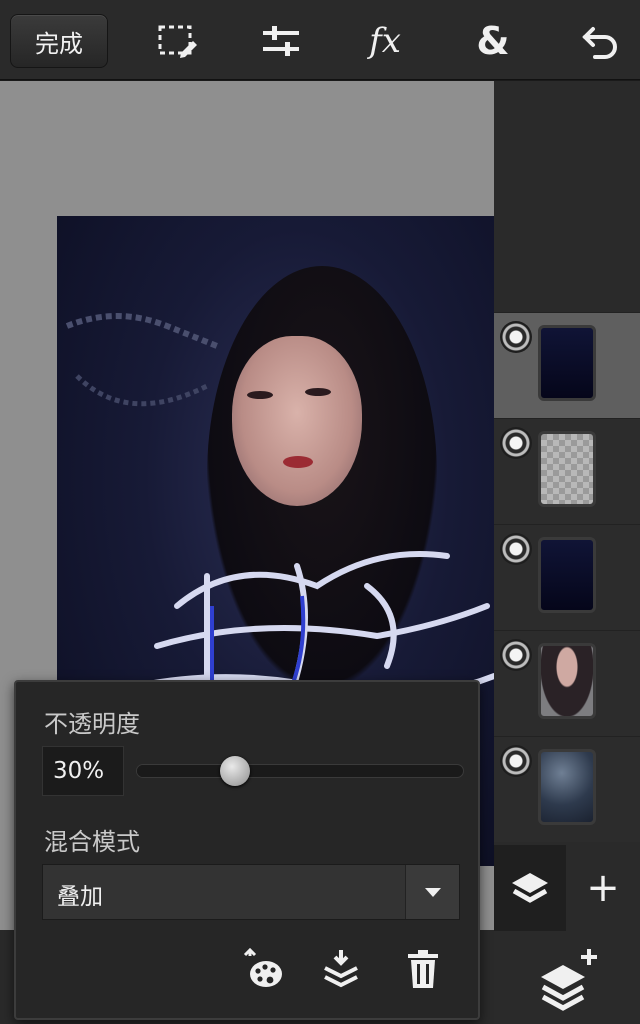  I want to click on add-icon: +, so click(603, 888).